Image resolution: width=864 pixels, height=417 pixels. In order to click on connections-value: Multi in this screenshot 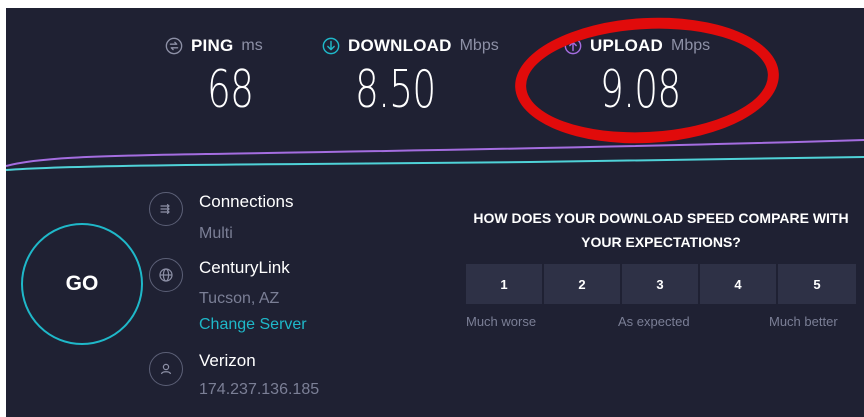, I will do `click(216, 233)`.